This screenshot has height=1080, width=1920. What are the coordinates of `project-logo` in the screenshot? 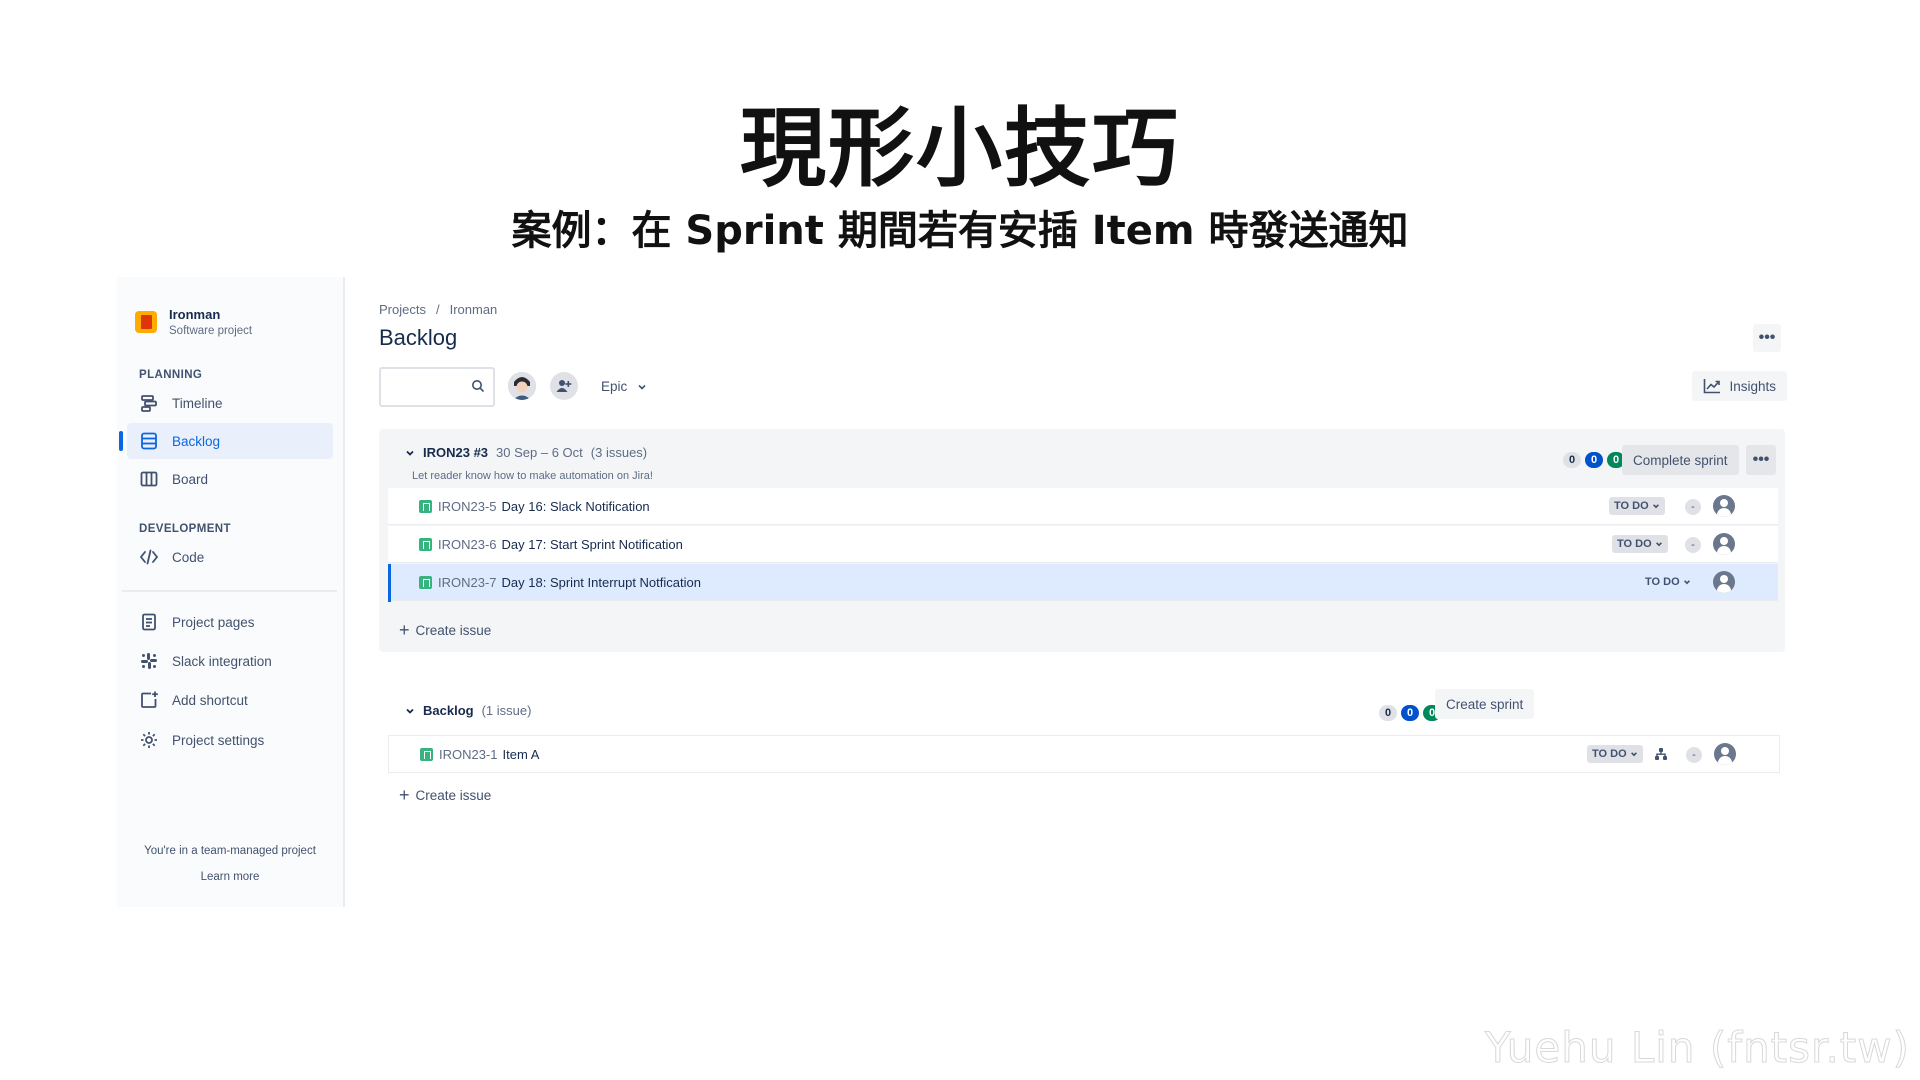 It's located at (146, 322).